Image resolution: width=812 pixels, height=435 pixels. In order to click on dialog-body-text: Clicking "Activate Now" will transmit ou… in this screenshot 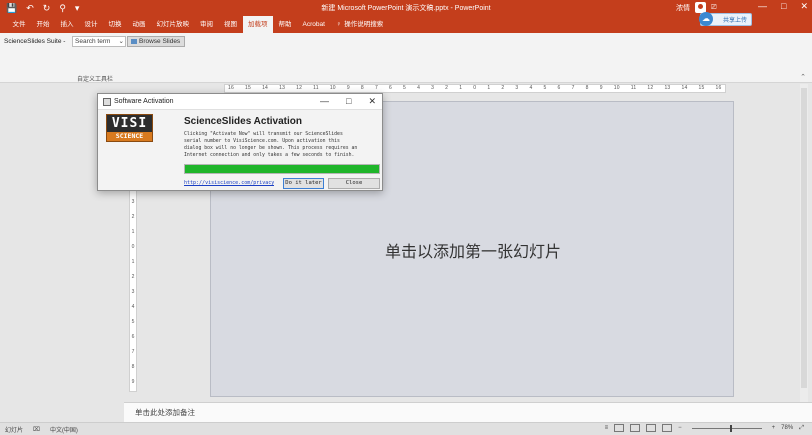, I will do `click(271, 145)`.